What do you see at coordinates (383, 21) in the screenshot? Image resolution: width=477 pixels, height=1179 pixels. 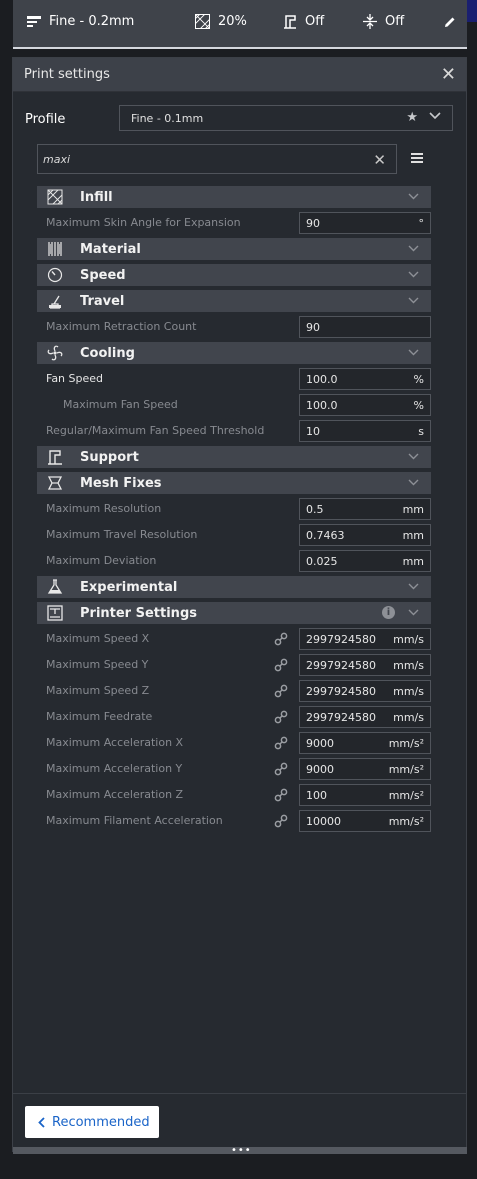 I see `adhesion-summary: Off` at bounding box center [383, 21].